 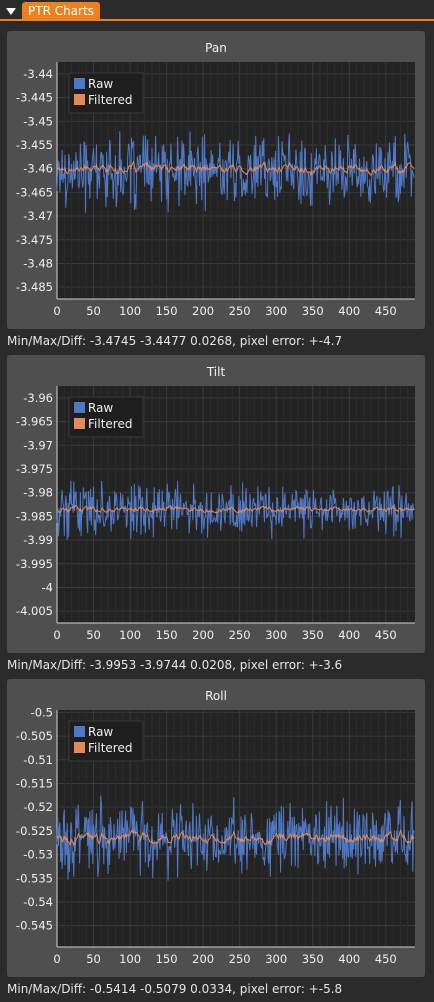 What do you see at coordinates (61, 11) in the screenshot?
I see `tab-ptr-charts: PTR Charts` at bounding box center [61, 11].